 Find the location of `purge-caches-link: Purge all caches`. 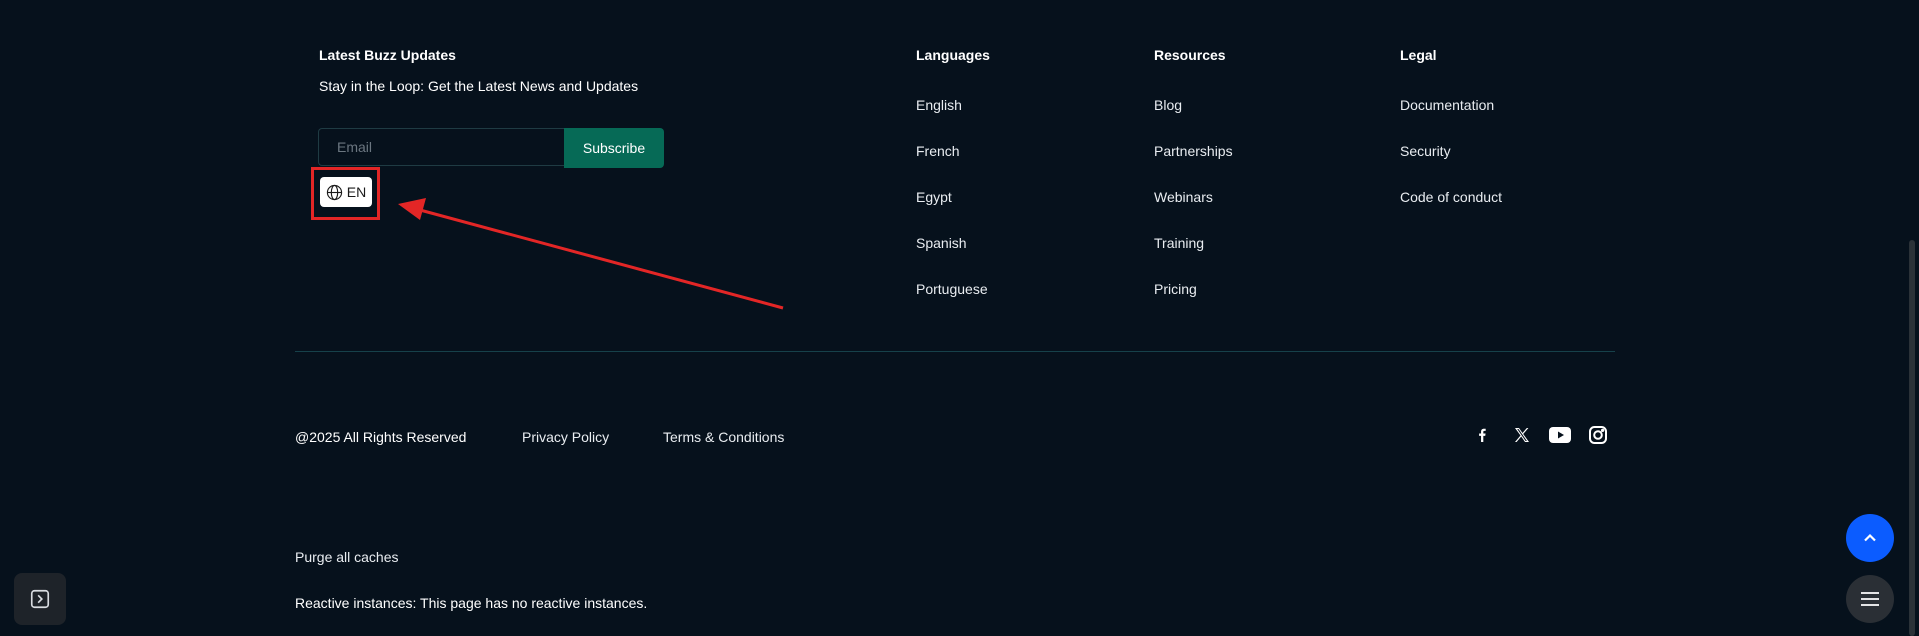

purge-caches-link: Purge all caches is located at coordinates (347, 557).